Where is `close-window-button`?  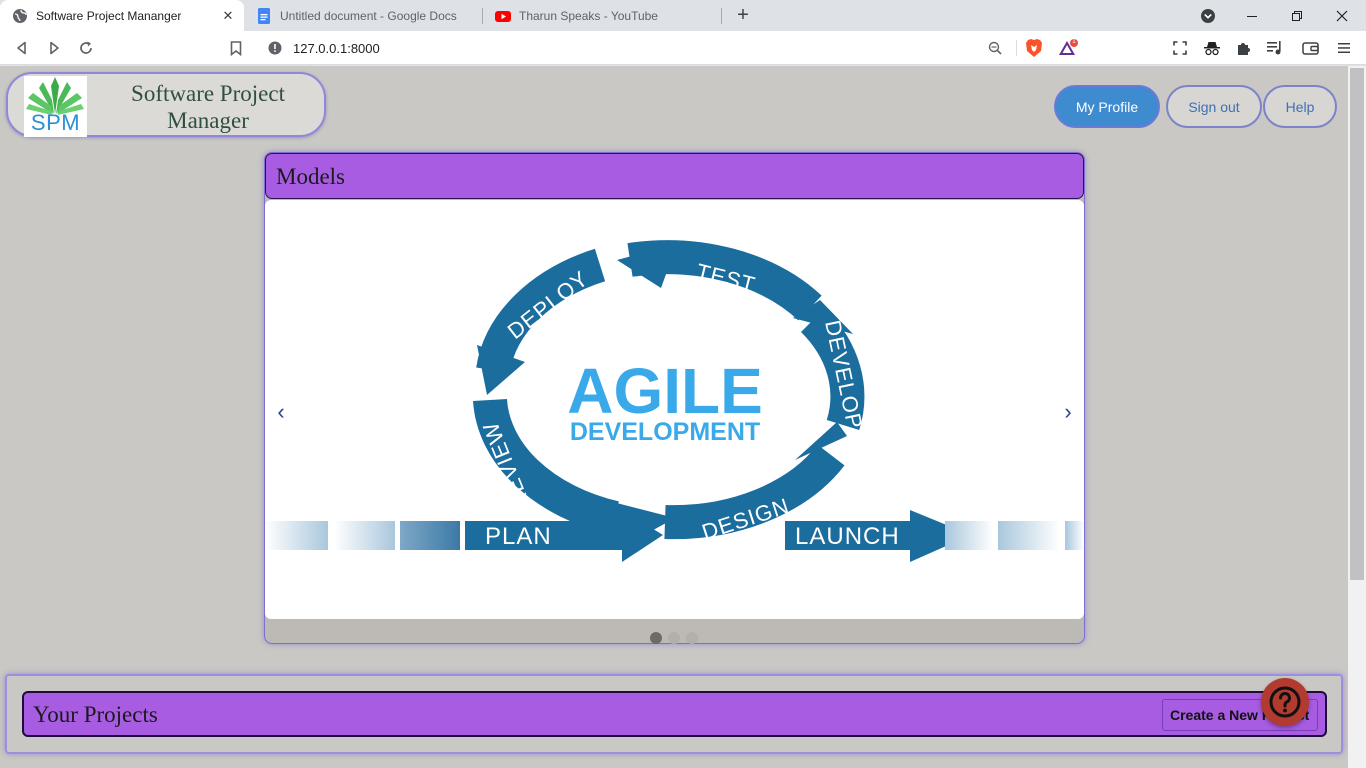 close-window-button is located at coordinates (1342, 15).